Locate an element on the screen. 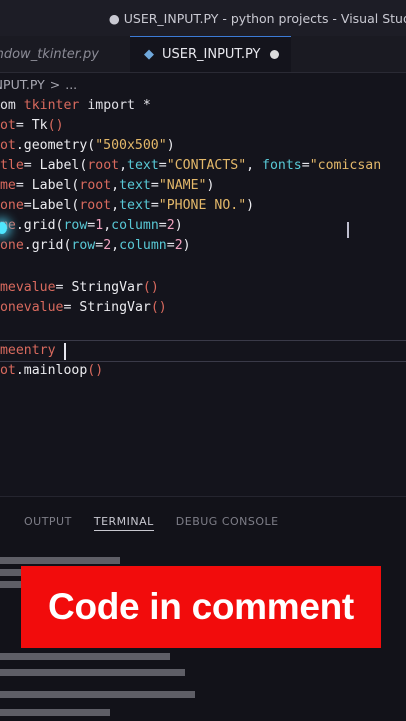 This screenshot has width=406, height=721. tab-terminal: TERMINAL is located at coordinates (123, 523).